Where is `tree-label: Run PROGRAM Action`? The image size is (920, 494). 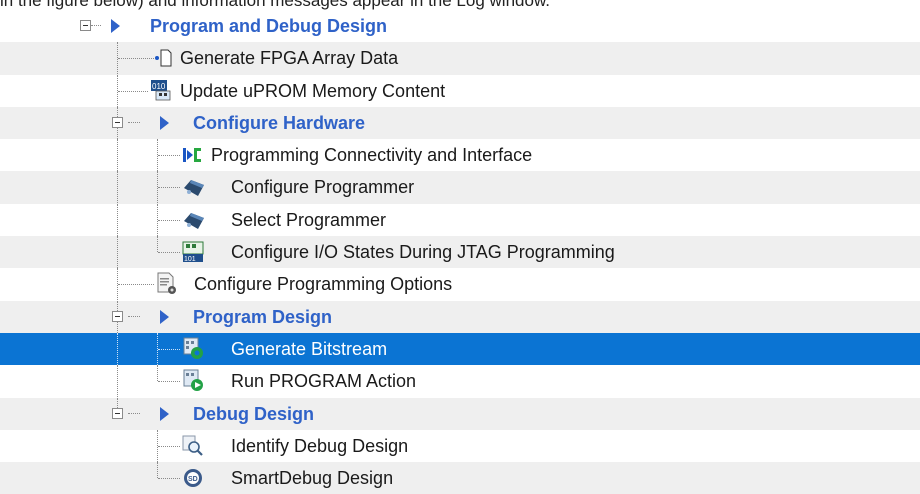 tree-label: Run PROGRAM Action is located at coordinates (324, 381).